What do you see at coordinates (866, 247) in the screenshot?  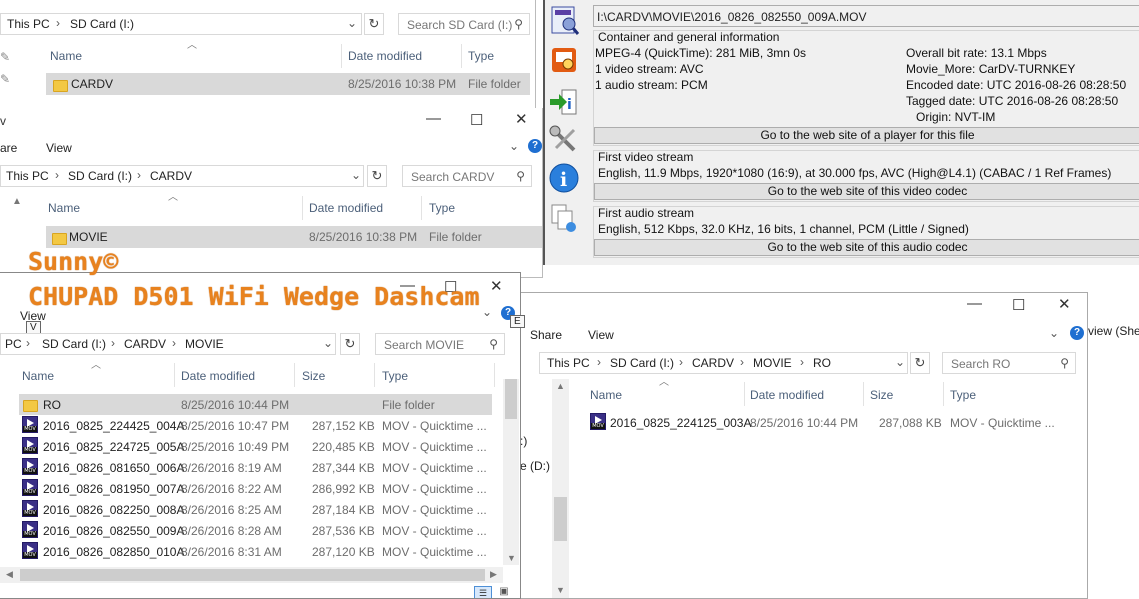 I see `audio-codec-website-button: Go to the web site of this audio codec` at bounding box center [866, 247].